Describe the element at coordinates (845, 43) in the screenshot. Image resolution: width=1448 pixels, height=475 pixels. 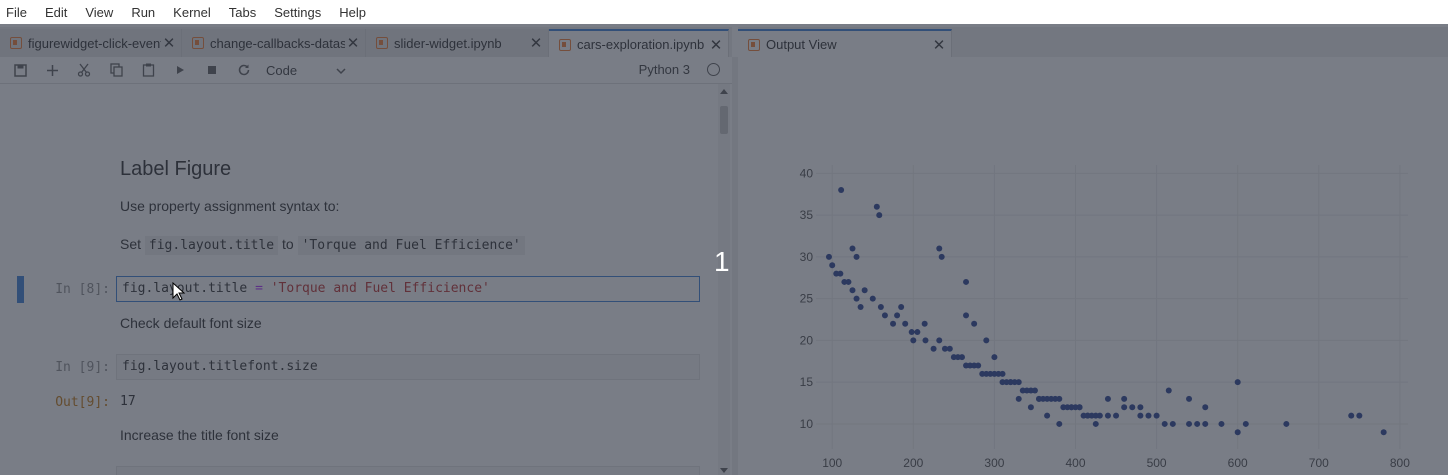
I see `tab-output-view: Output View ✕` at that location.